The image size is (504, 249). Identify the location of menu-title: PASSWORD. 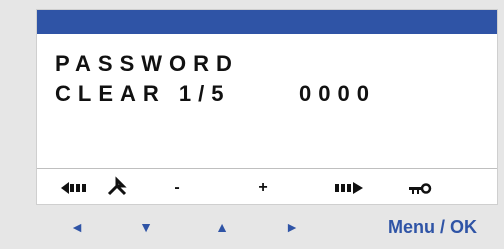
(147, 63).